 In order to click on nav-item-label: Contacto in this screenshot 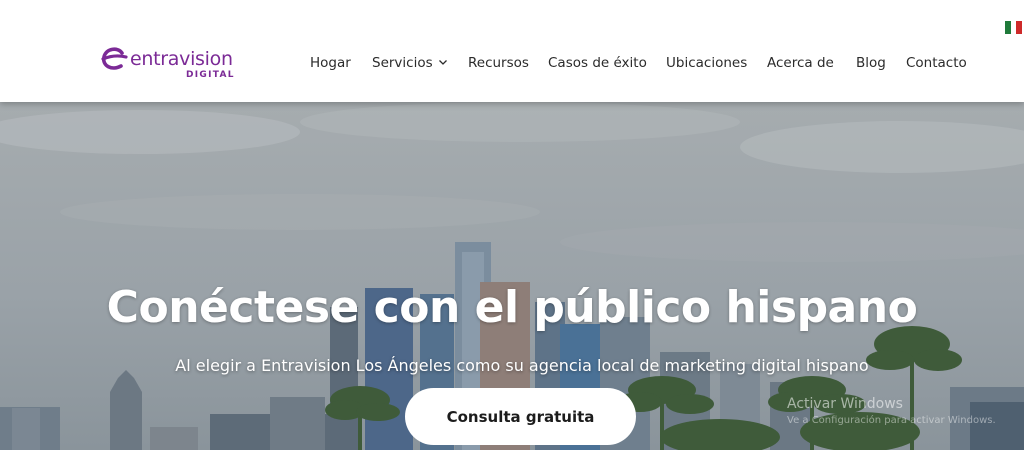, I will do `click(936, 63)`.